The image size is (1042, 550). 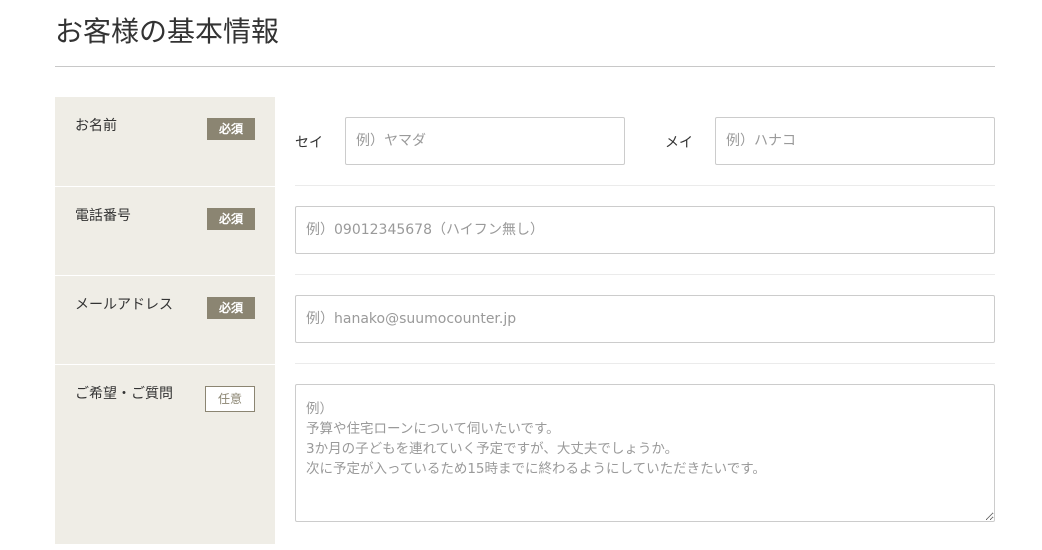 What do you see at coordinates (645, 141) in the screenshot?
I see `name-field-cell: セイ メイ` at bounding box center [645, 141].